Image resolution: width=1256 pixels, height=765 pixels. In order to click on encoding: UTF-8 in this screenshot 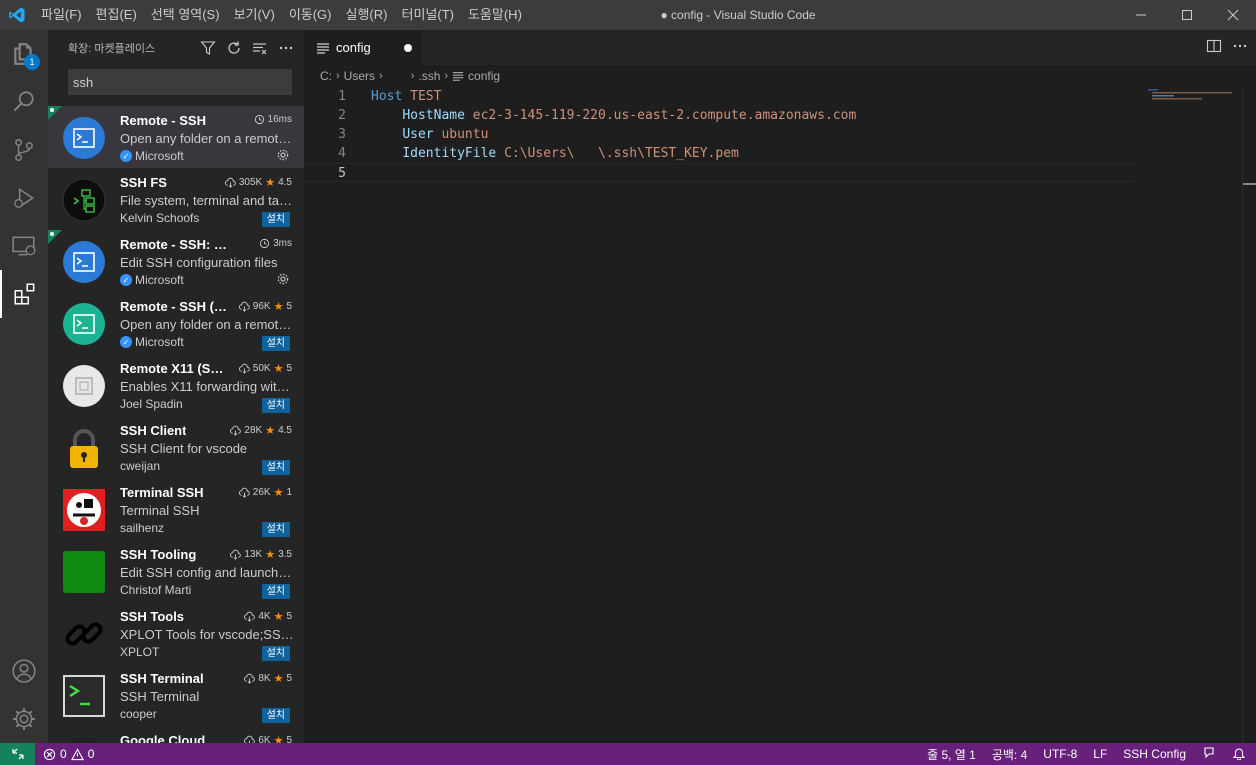, I will do `click(1060, 754)`.